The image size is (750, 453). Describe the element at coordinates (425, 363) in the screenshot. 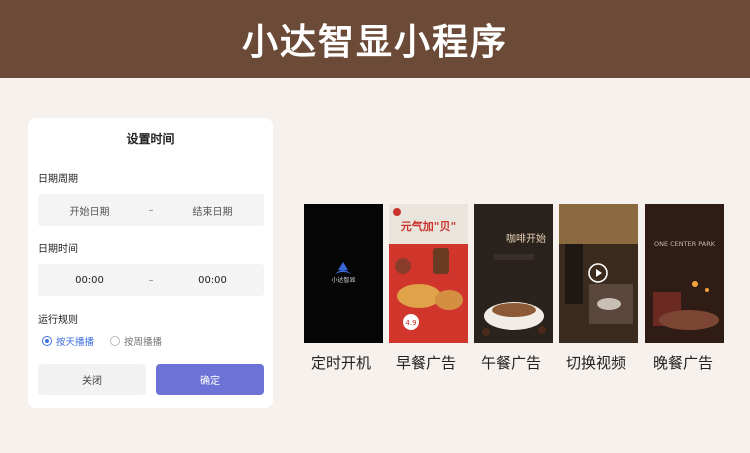

I see `preview-label-breakfast: 早餐广告` at that location.